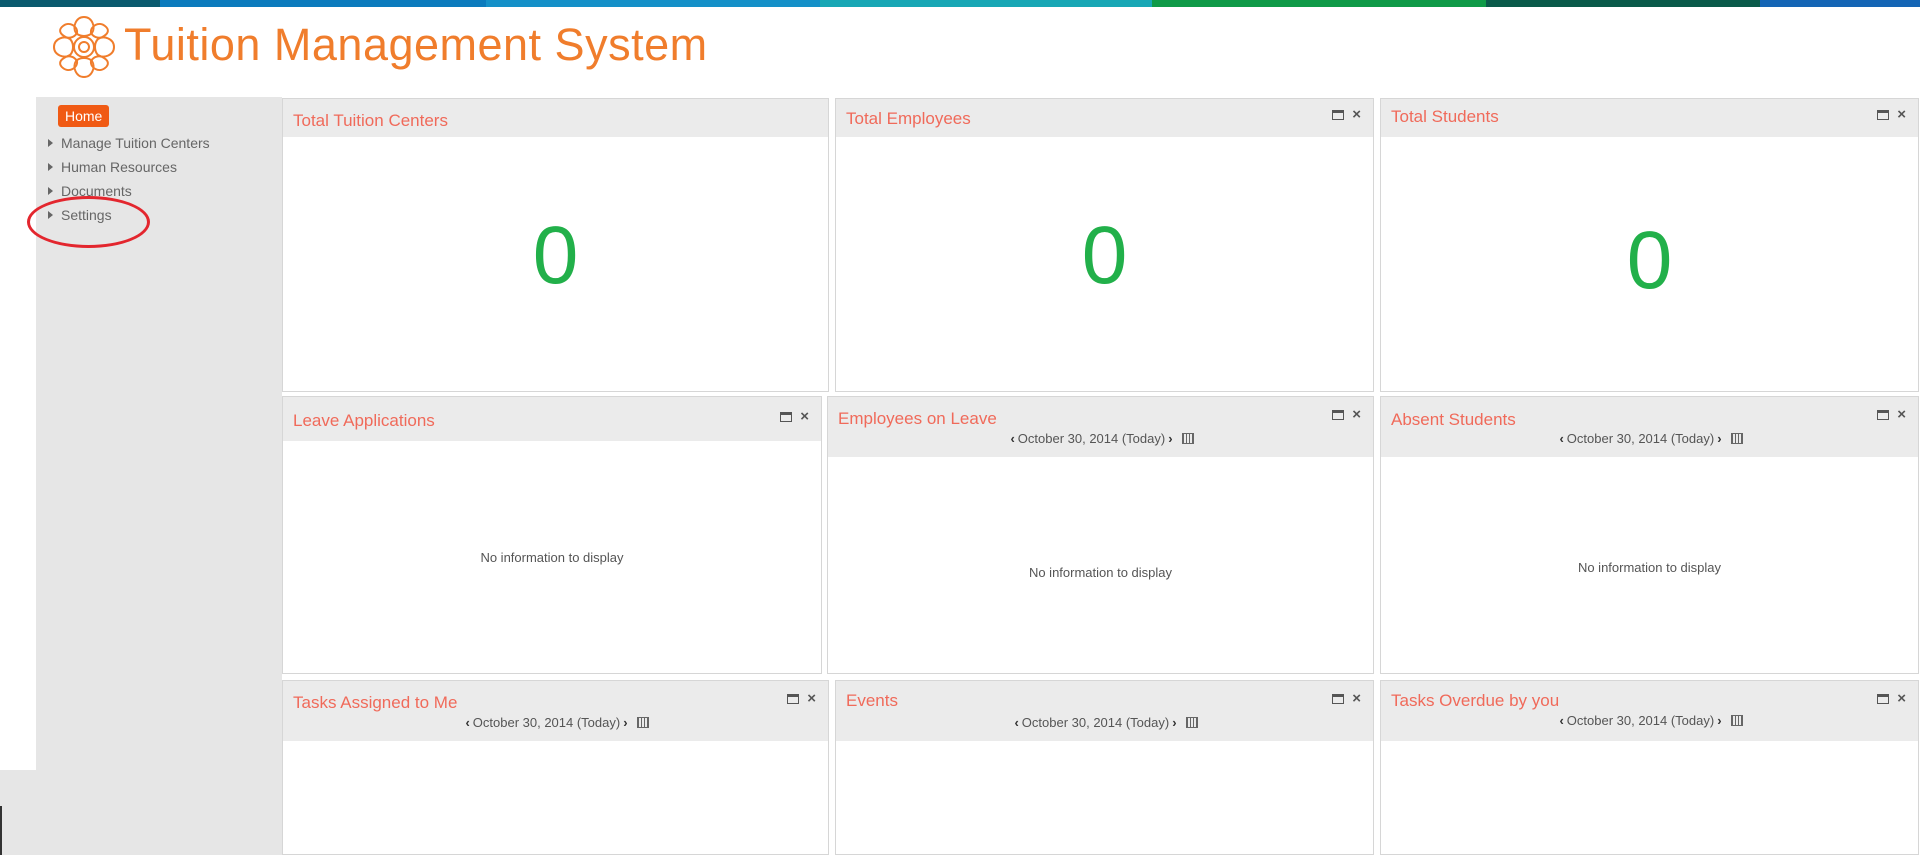 This screenshot has height=855, width=1920. Describe the element at coordinates (1104, 711) in the screenshot. I see `widget-header: Events × ‹ October 30, 2014 (Today) ›` at that location.